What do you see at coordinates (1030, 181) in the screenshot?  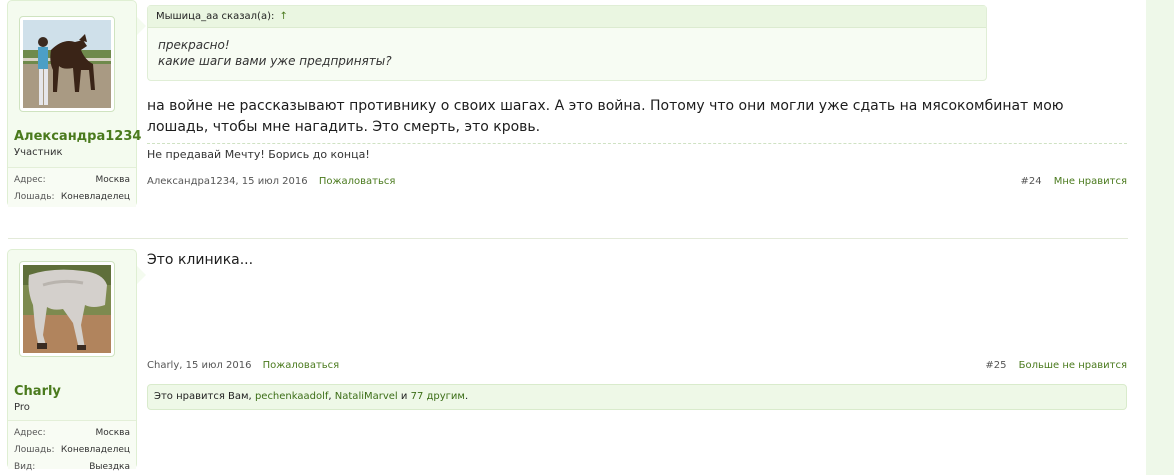 I see `post-number: #24` at bounding box center [1030, 181].